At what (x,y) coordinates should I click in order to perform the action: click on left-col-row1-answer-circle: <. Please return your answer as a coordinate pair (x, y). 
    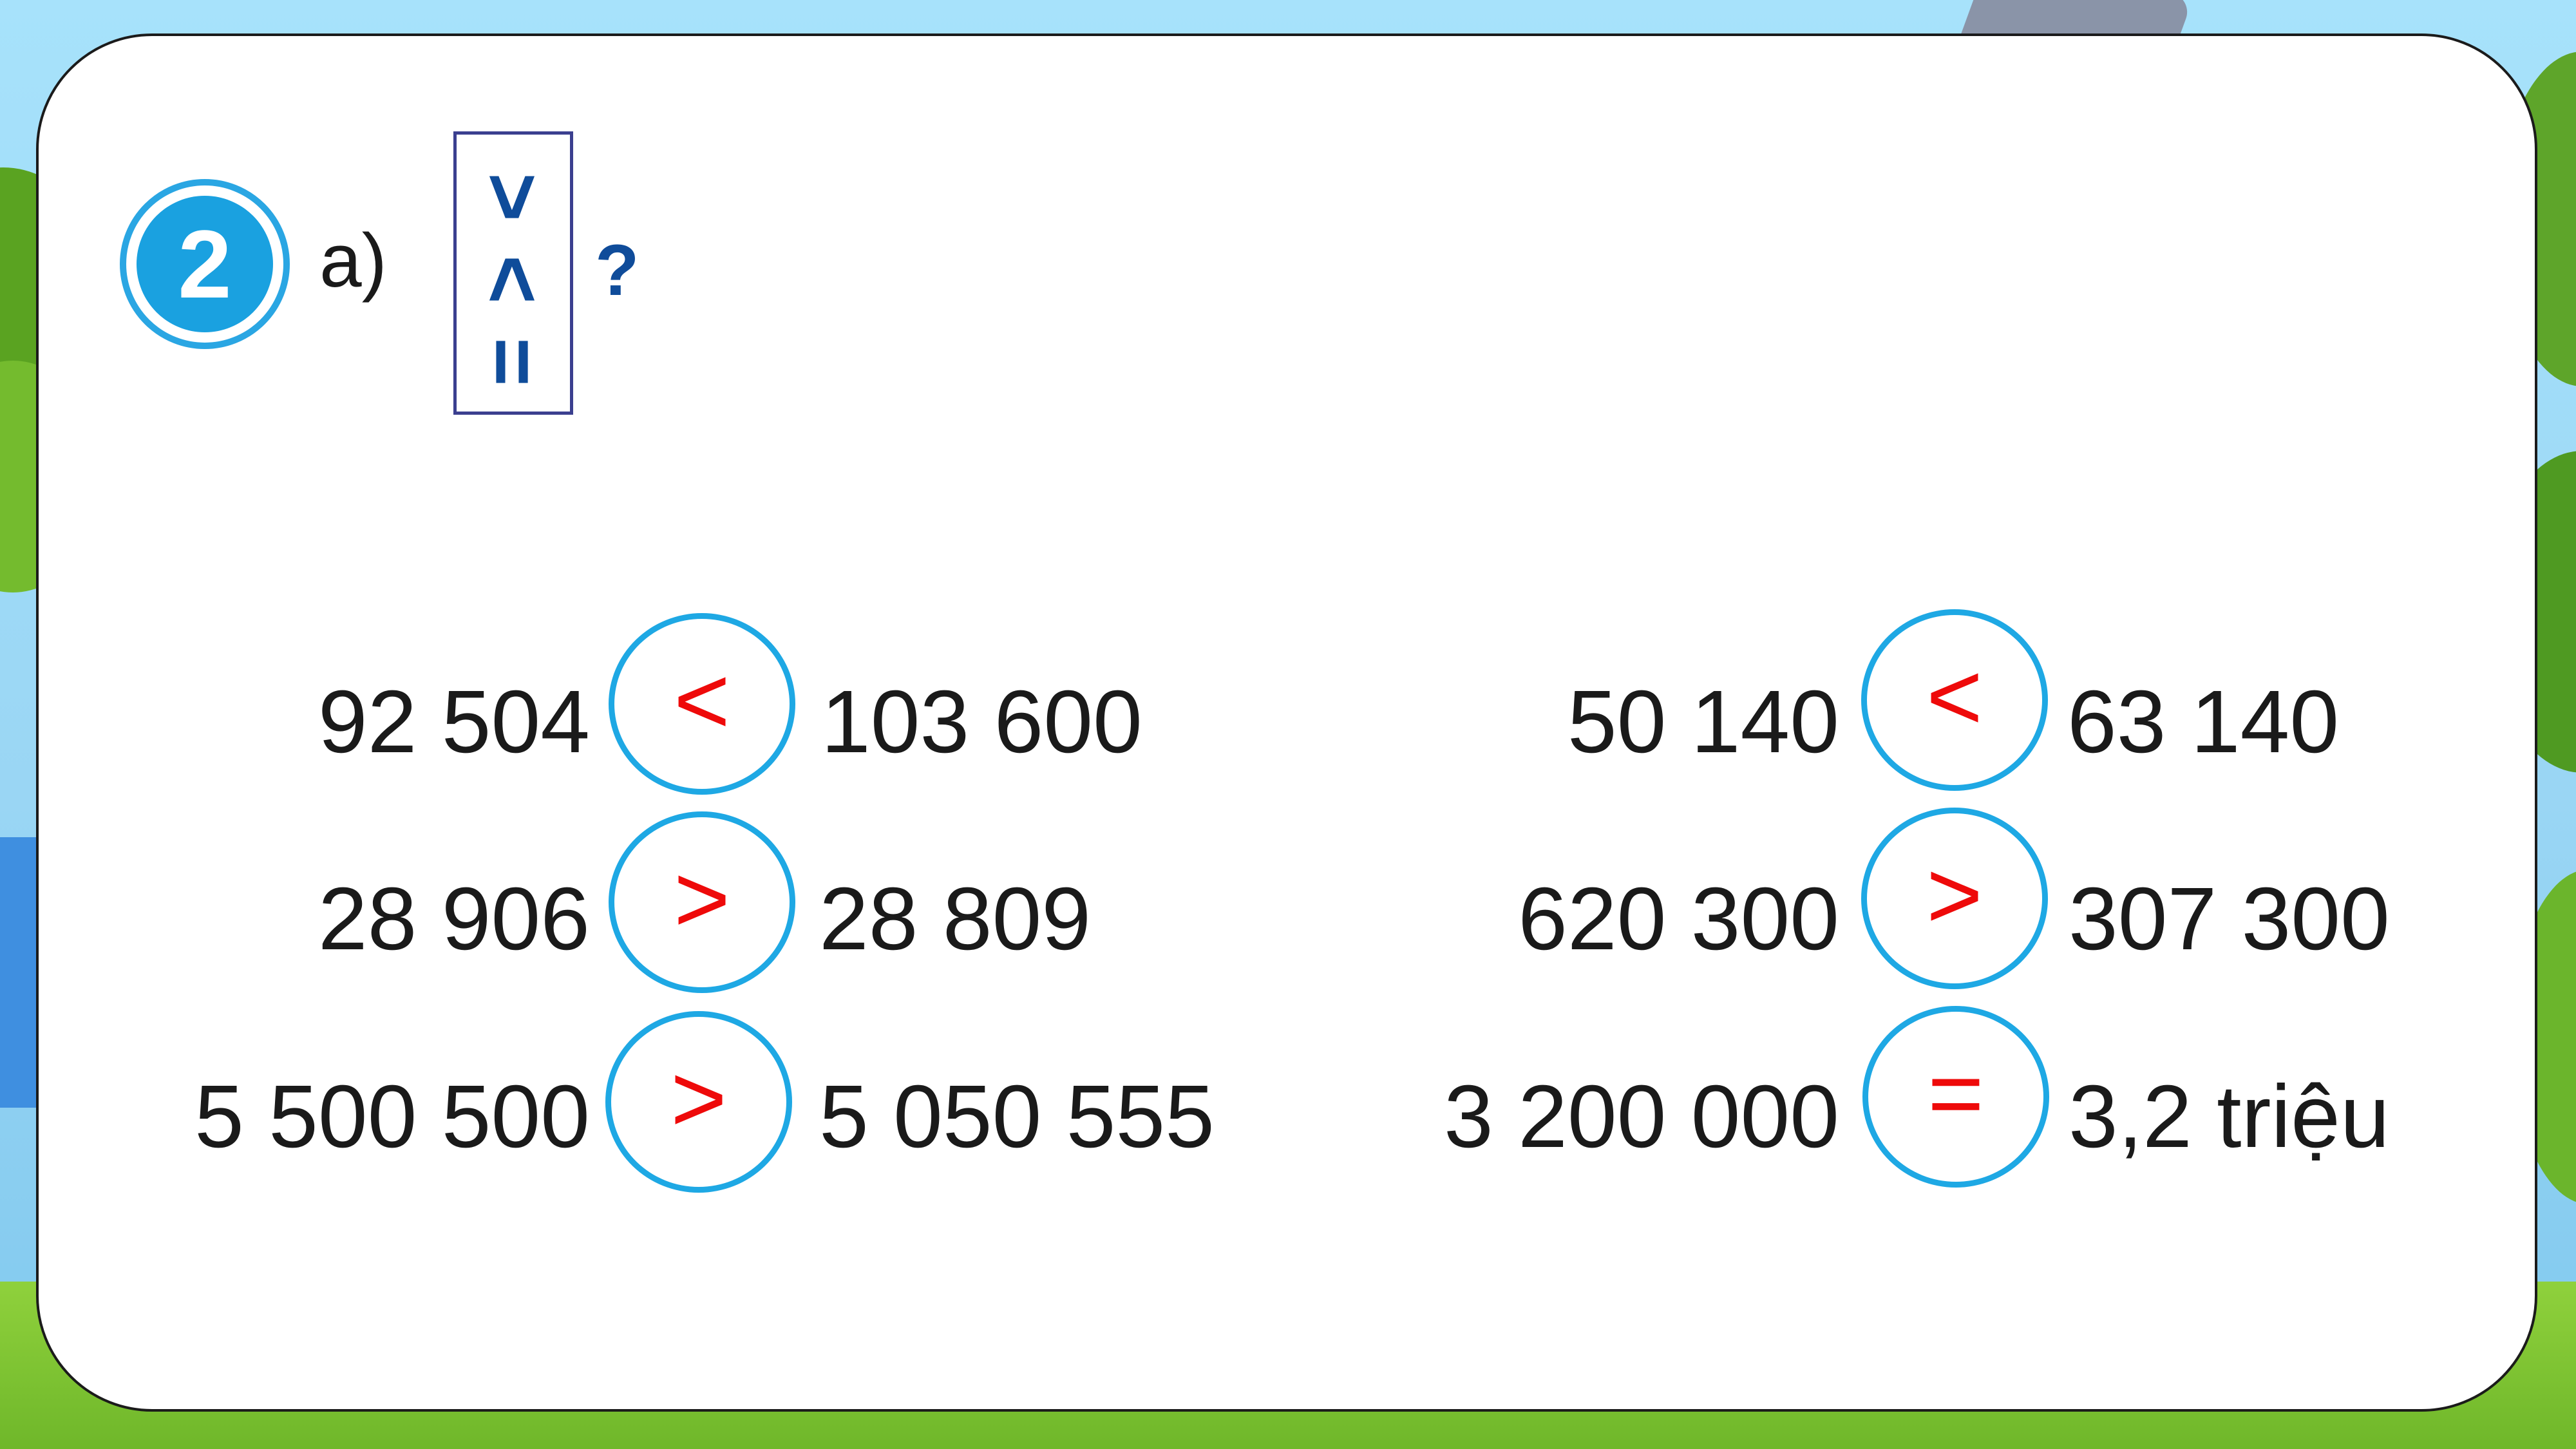
    Looking at the image, I should click on (702, 704).